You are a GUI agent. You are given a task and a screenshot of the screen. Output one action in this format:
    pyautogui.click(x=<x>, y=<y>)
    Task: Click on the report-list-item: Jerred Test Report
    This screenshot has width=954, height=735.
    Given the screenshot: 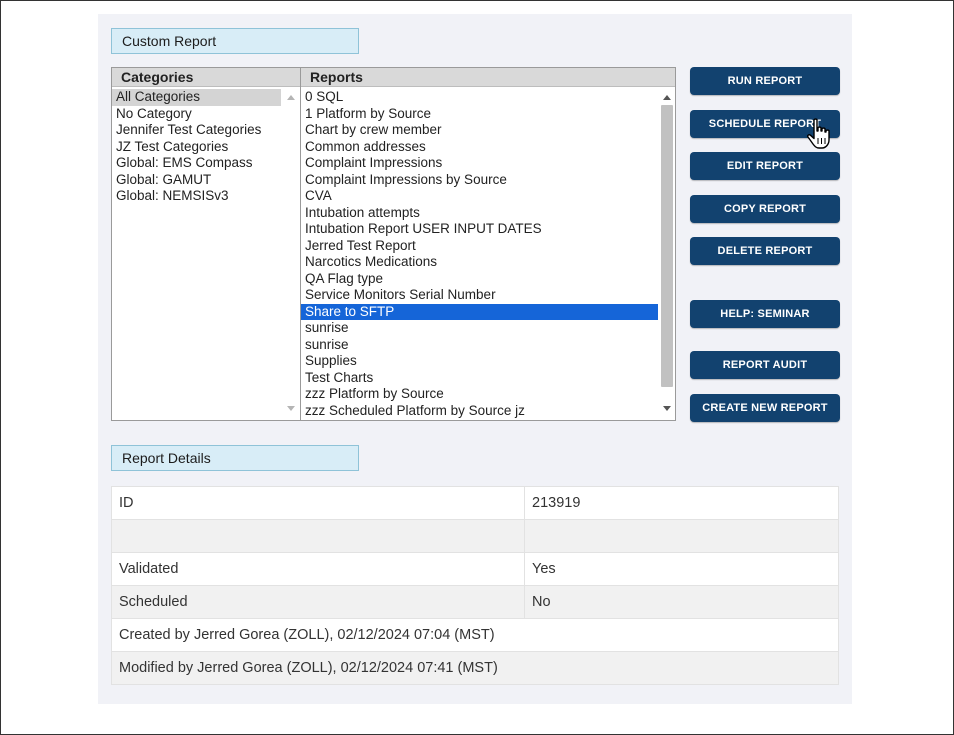 What is the action you would take?
    pyautogui.click(x=479, y=246)
    